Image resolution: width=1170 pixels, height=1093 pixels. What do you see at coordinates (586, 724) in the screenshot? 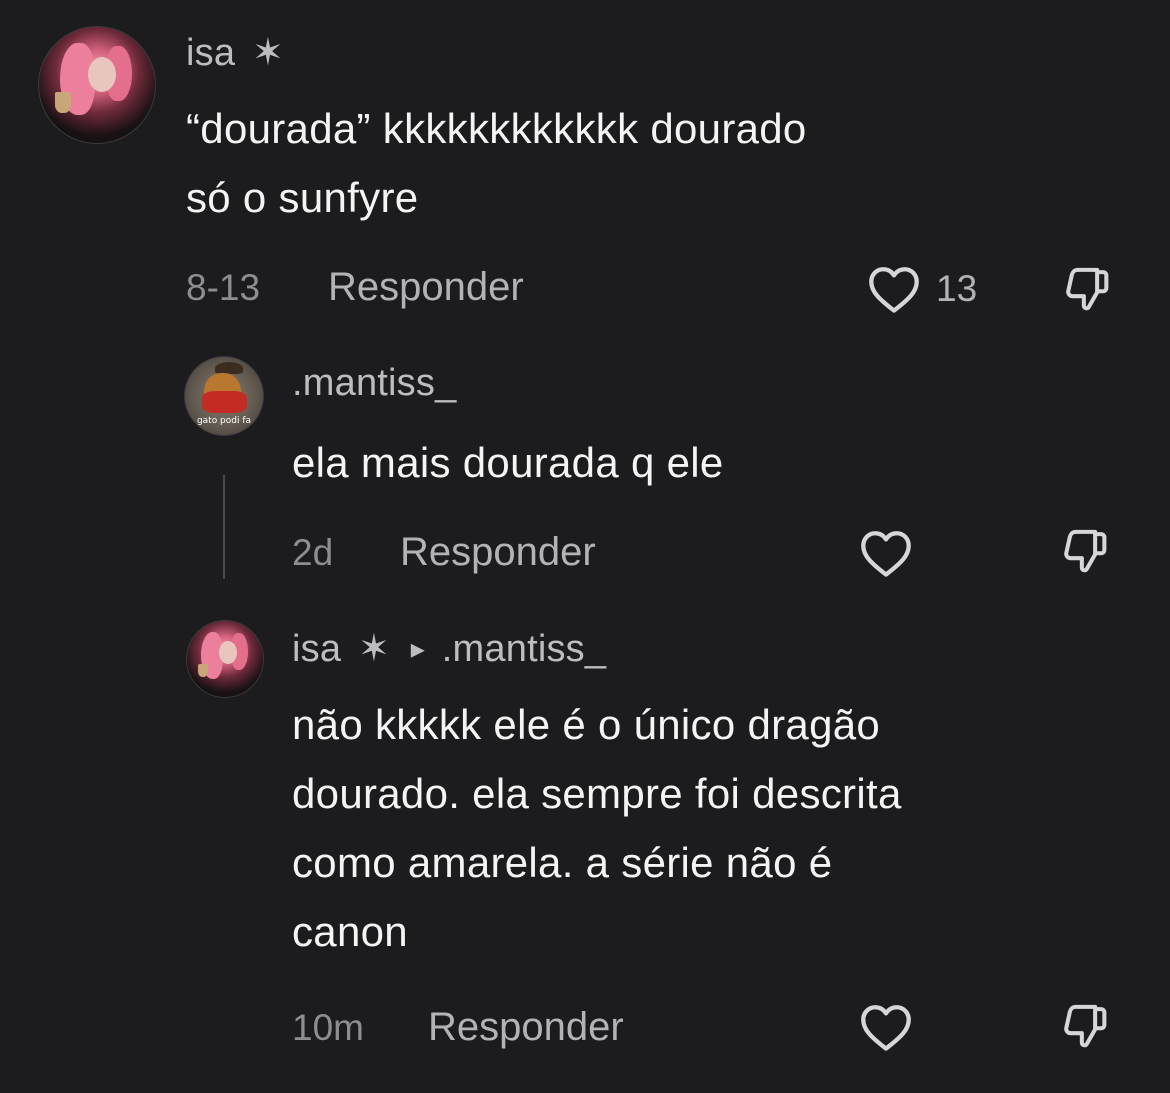
I see `comment-text-line: não kkkkk ele é o único dragão` at bounding box center [586, 724].